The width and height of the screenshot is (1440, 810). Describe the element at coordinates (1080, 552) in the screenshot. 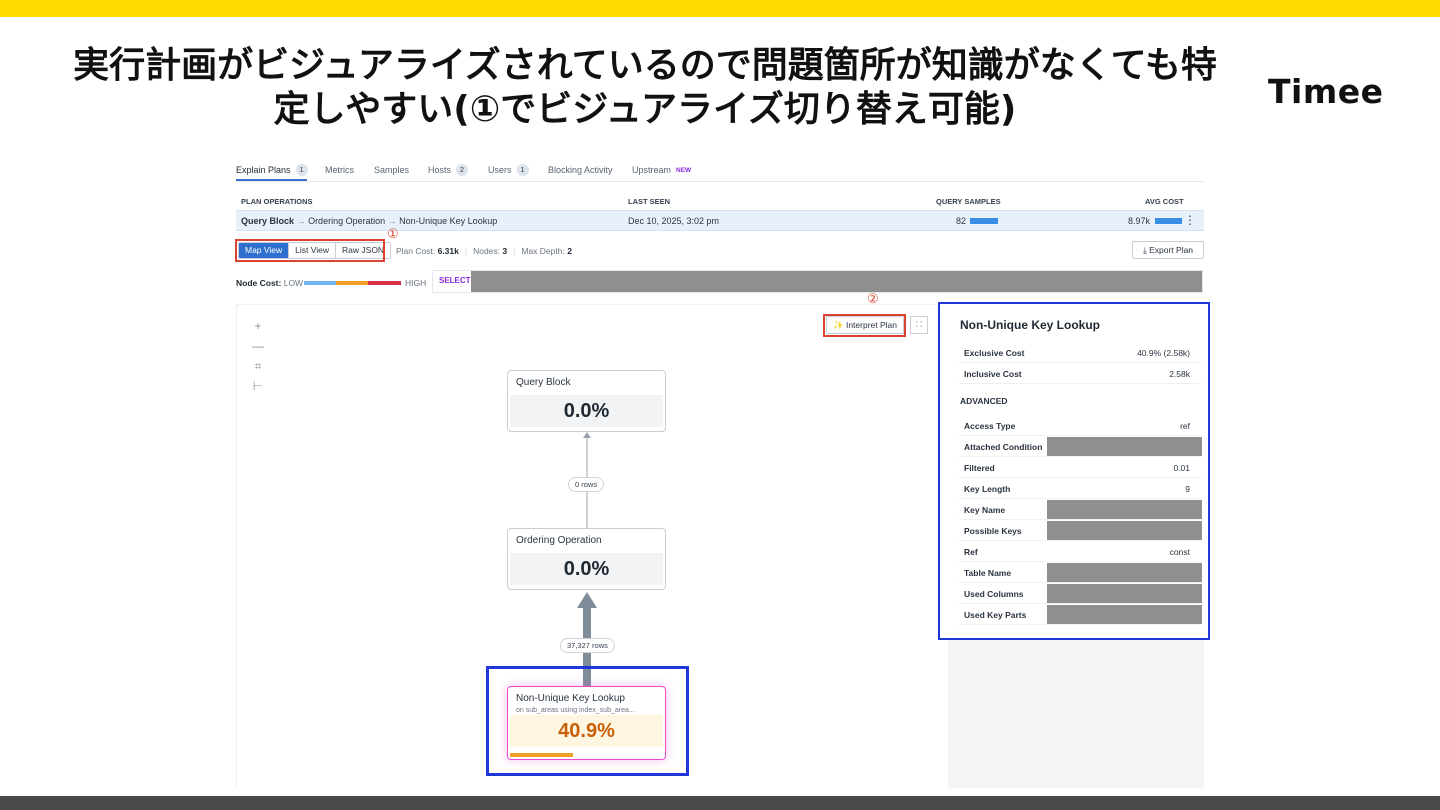

I see `panel-row-ref: Ref const` at that location.